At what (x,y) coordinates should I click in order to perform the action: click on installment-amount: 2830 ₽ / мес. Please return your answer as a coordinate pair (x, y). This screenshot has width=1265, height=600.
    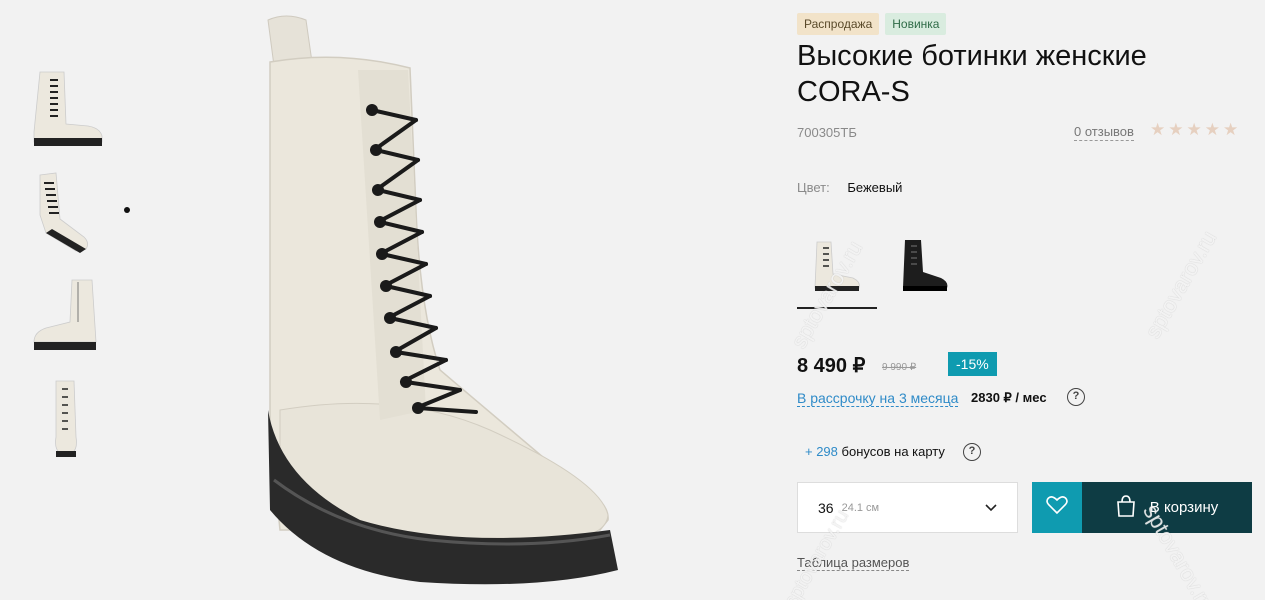
    Looking at the image, I should click on (1009, 397).